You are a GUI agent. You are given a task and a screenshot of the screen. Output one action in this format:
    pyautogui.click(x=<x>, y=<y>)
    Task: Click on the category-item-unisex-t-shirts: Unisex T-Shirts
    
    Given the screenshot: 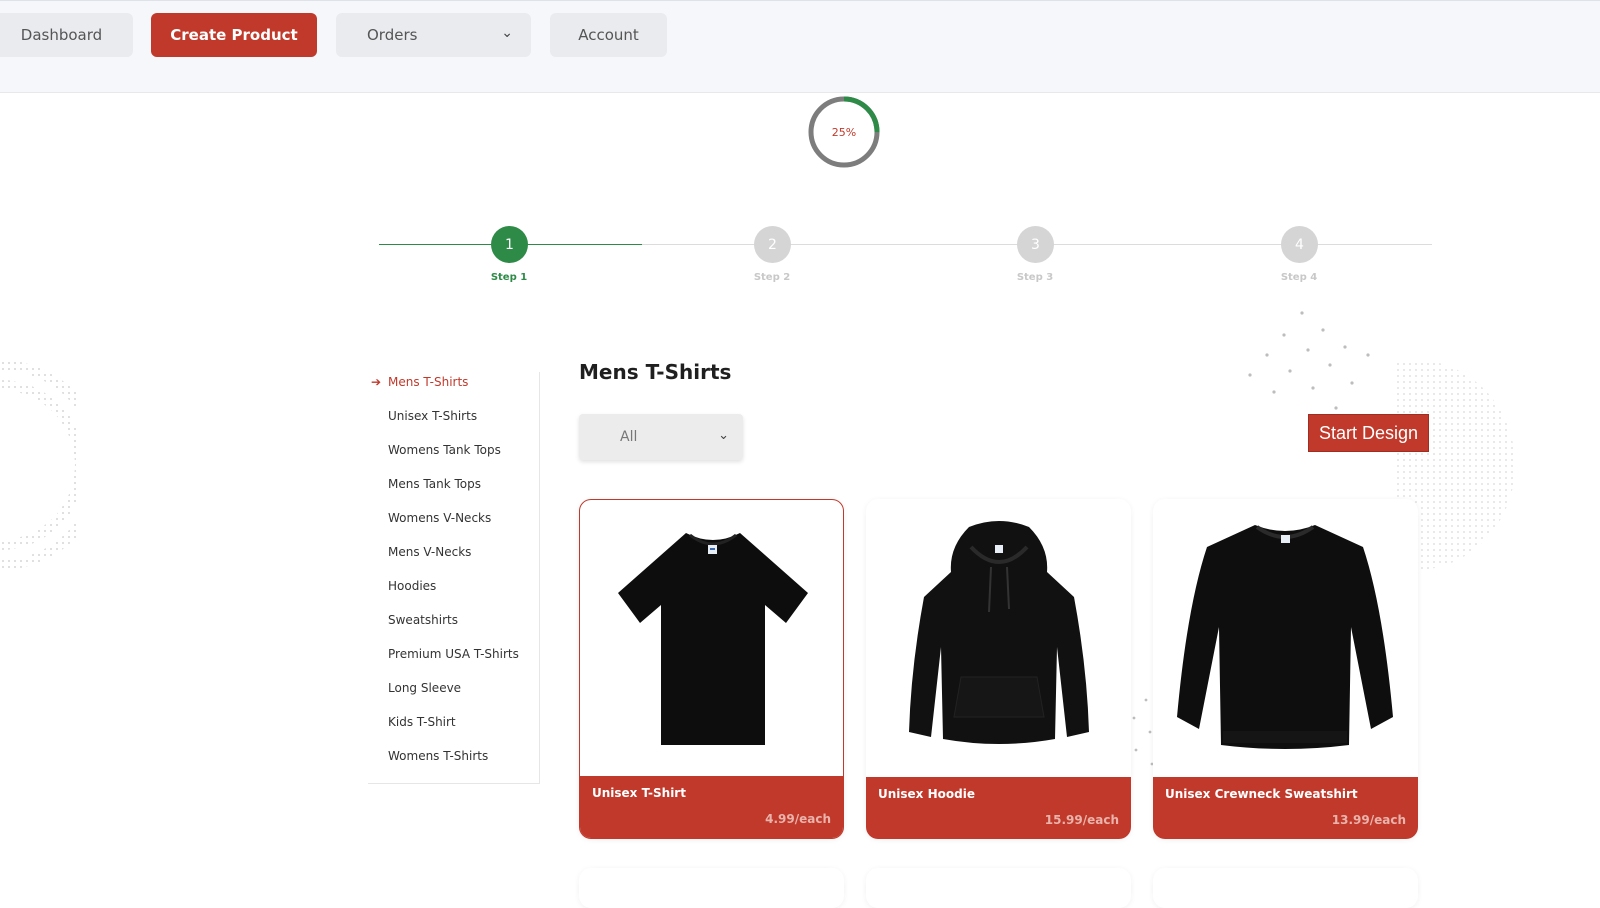 What is the action you would take?
    pyautogui.click(x=432, y=416)
    